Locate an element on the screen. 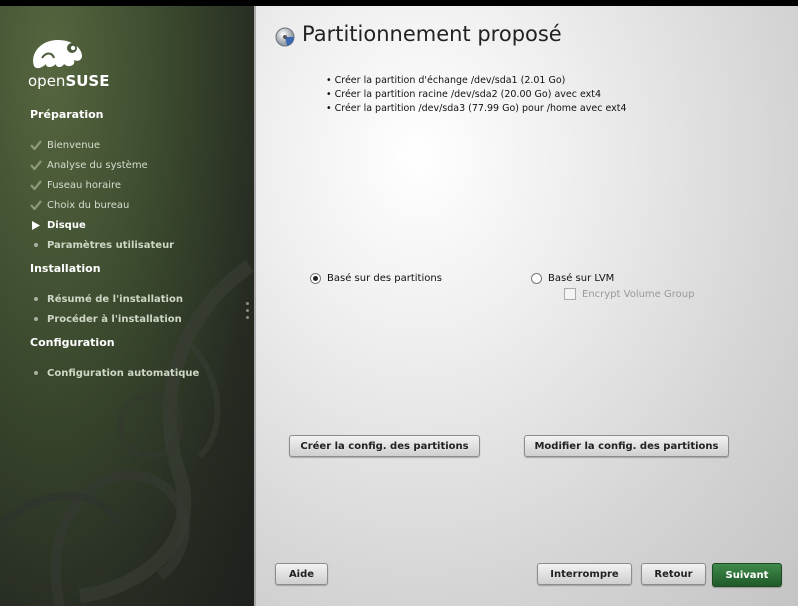  play-arrow-icon is located at coordinates (36, 225).